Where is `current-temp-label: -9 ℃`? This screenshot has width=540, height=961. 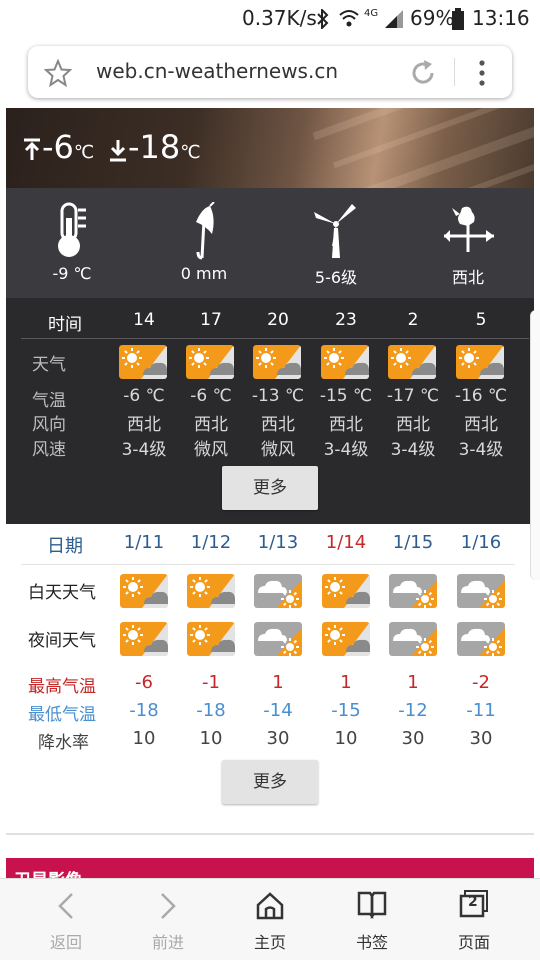 current-temp-label: -9 ℃ is located at coordinates (72, 273).